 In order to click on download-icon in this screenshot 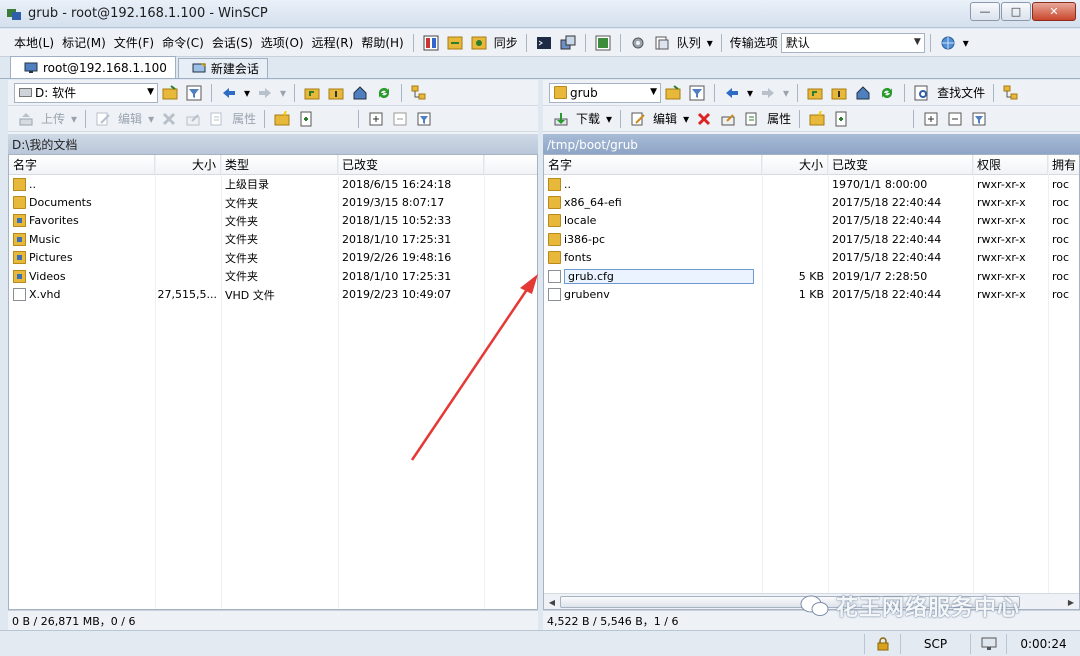, I will do `click(561, 119)`.